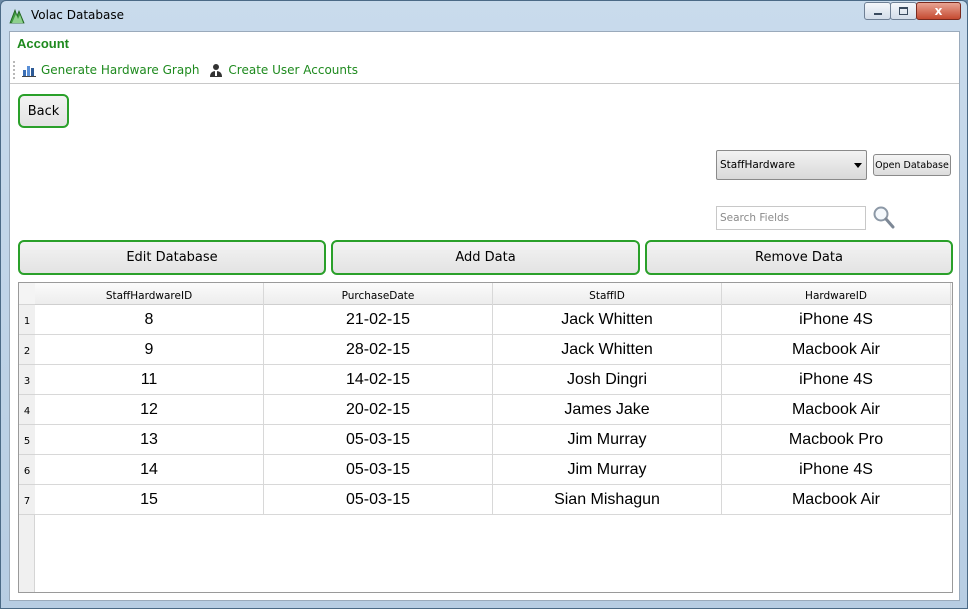 The image size is (968, 609). Describe the element at coordinates (27, 380) in the screenshot. I see `row-number: 3` at that location.